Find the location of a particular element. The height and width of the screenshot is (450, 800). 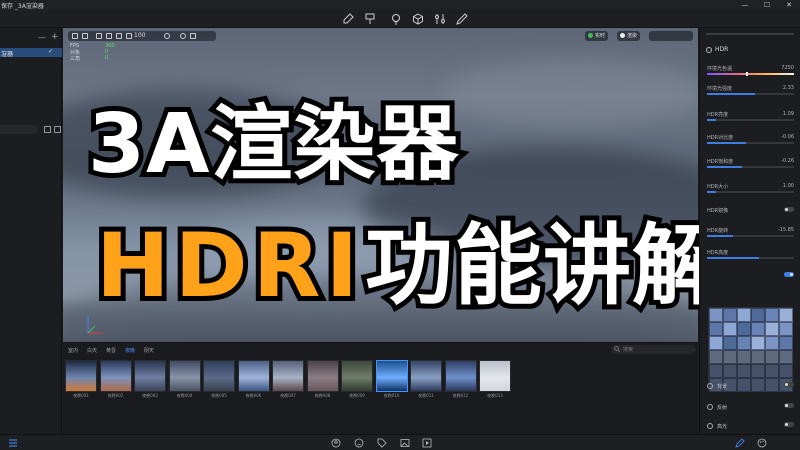

hdr-setting-row is located at coordinates (750, 279).